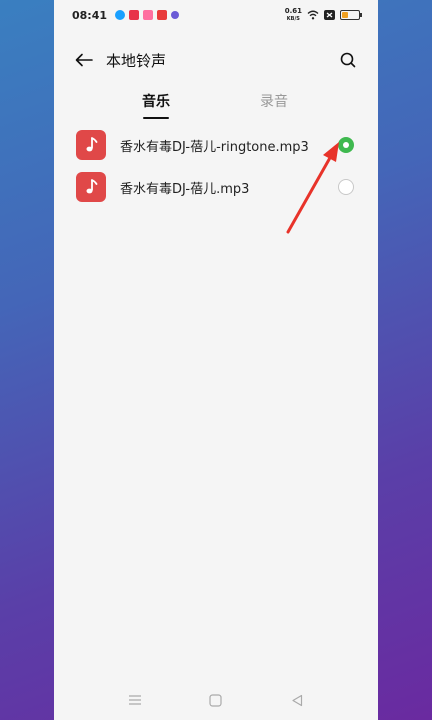 The height and width of the screenshot is (720, 432). What do you see at coordinates (323, 14) in the screenshot?
I see `status-indicators: 0.61 KB/S` at bounding box center [323, 14].